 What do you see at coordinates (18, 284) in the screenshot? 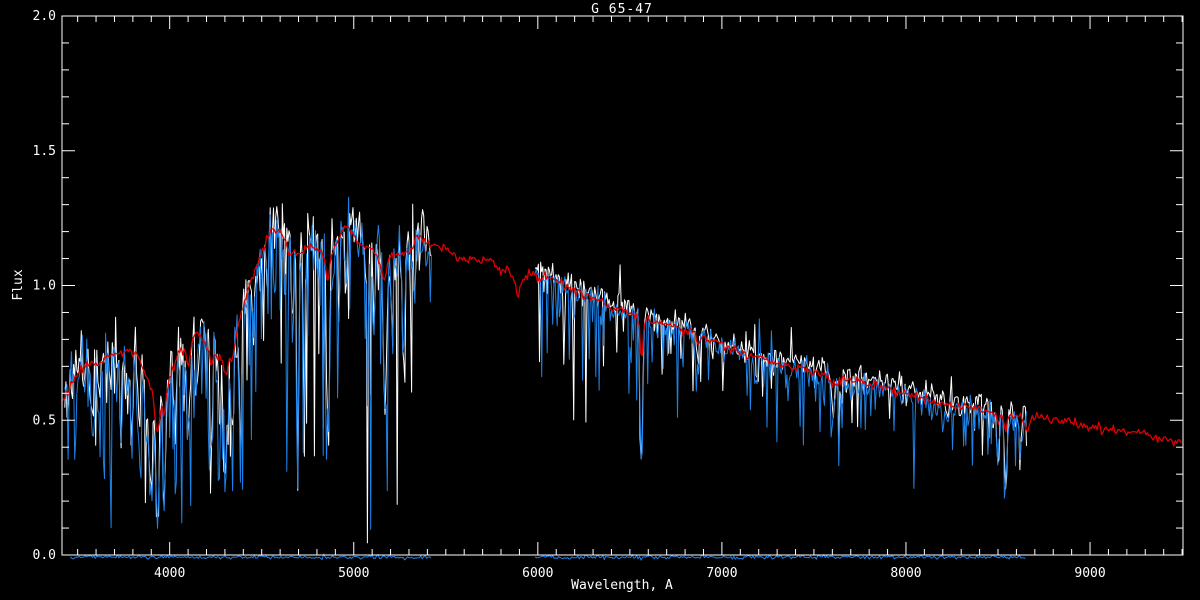
I see `y-axis-label: Flux` at bounding box center [18, 284].